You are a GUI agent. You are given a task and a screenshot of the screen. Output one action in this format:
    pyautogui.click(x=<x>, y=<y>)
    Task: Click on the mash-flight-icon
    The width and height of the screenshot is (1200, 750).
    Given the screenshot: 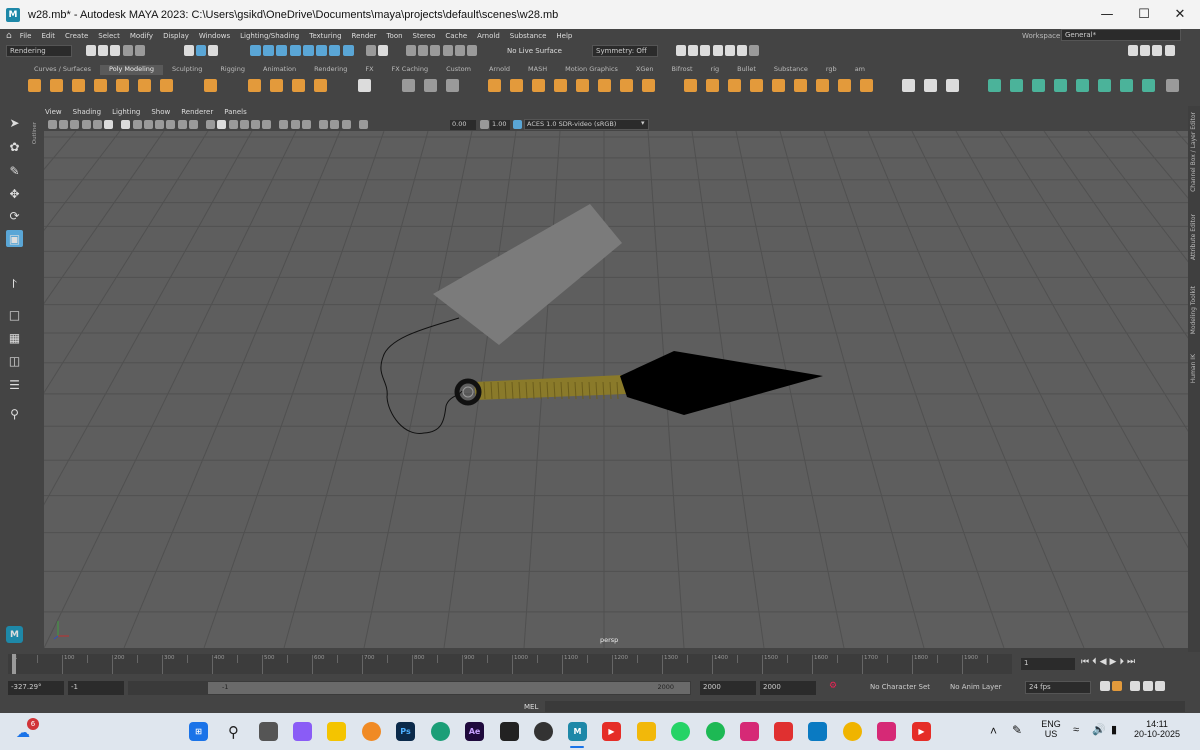 What is the action you would take?
    pyautogui.click(x=1148, y=85)
    